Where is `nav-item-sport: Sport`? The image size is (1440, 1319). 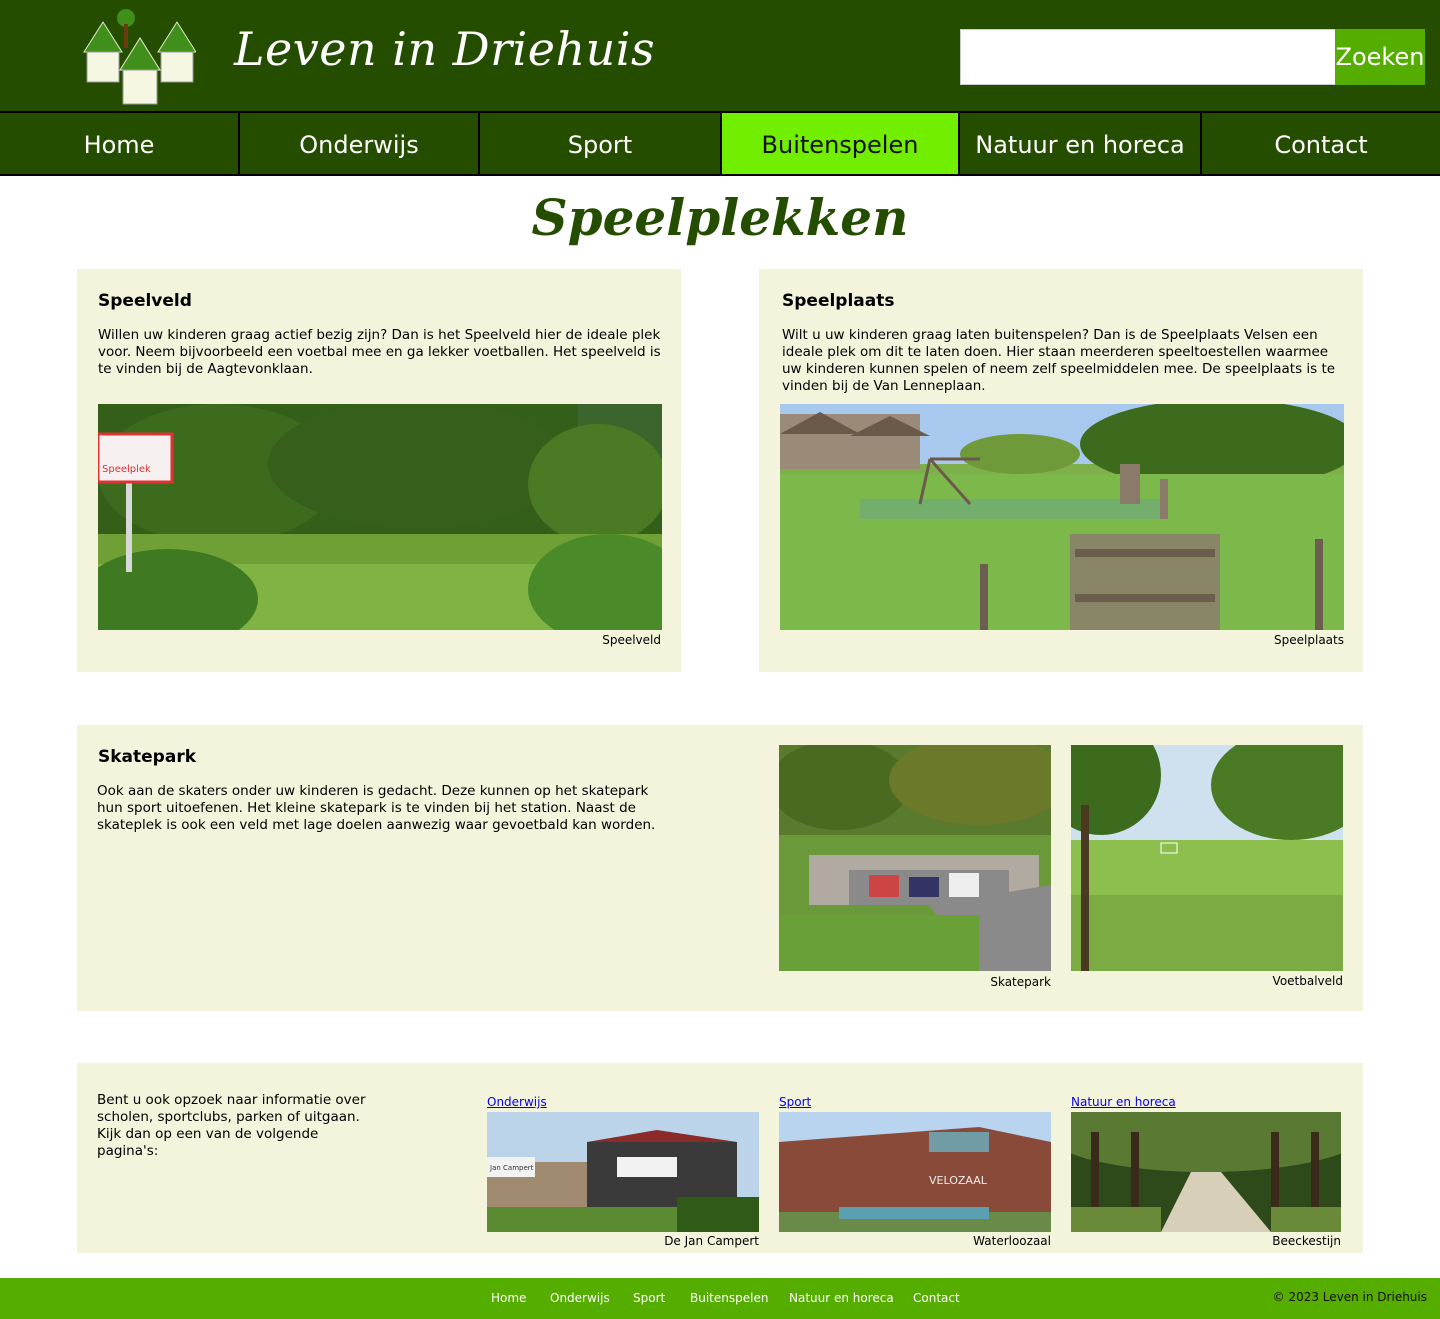
nav-item-sport: Sport is located at coordinates (601, 144).